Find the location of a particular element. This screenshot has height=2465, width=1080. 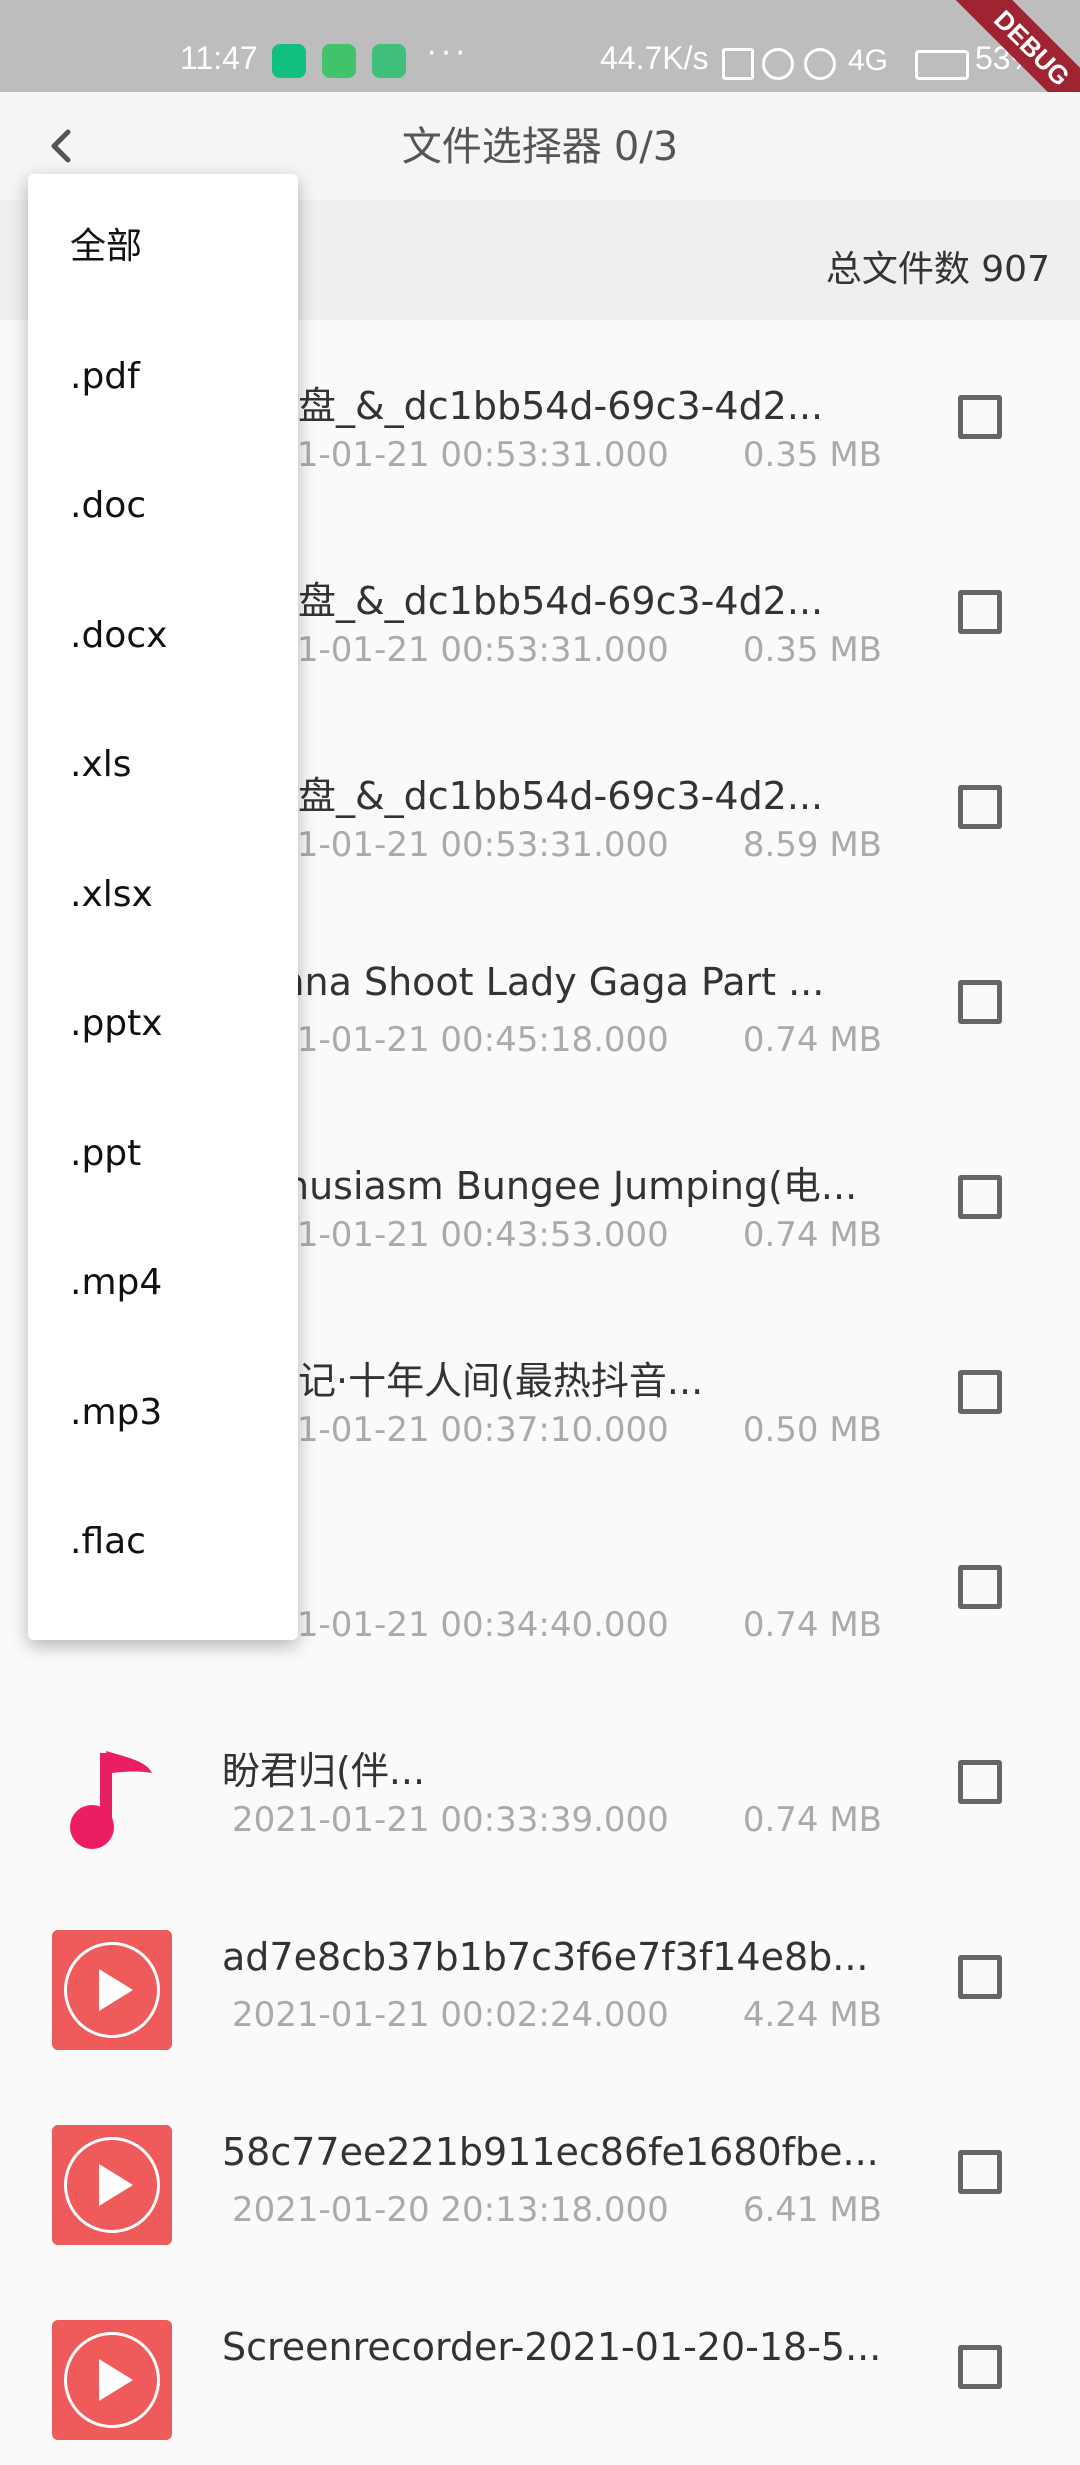

file-row: 盼君归(伴... 2021-01-21 00:33:39.000 0.74 MB is located at coordinates (540, 1782).